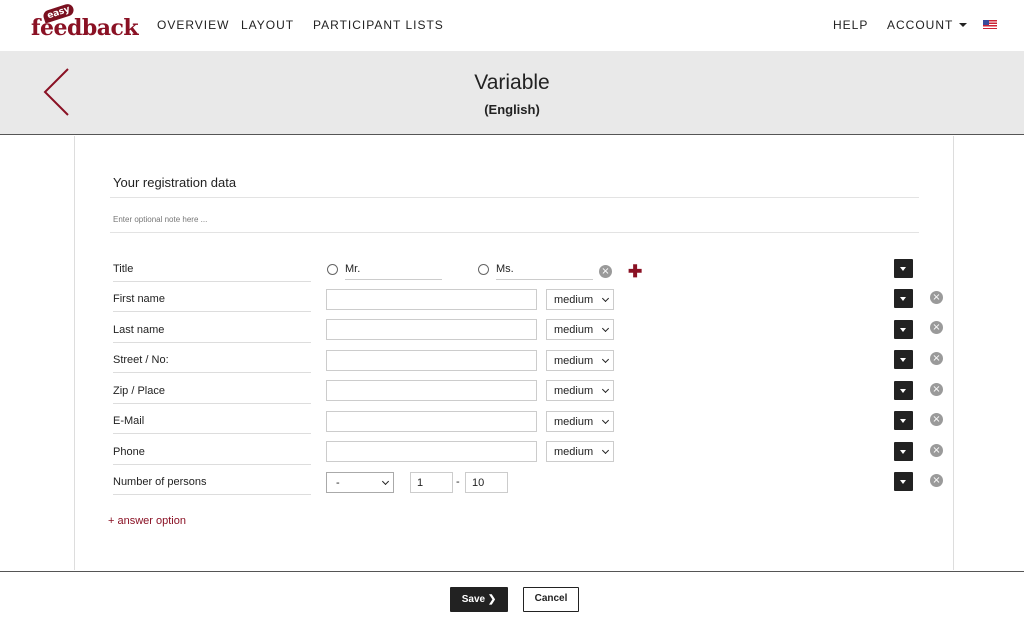  What do you see at coordinates (360, 482) in the screenshot?
I see `persons-select: -` at bounding box center [360, 482].